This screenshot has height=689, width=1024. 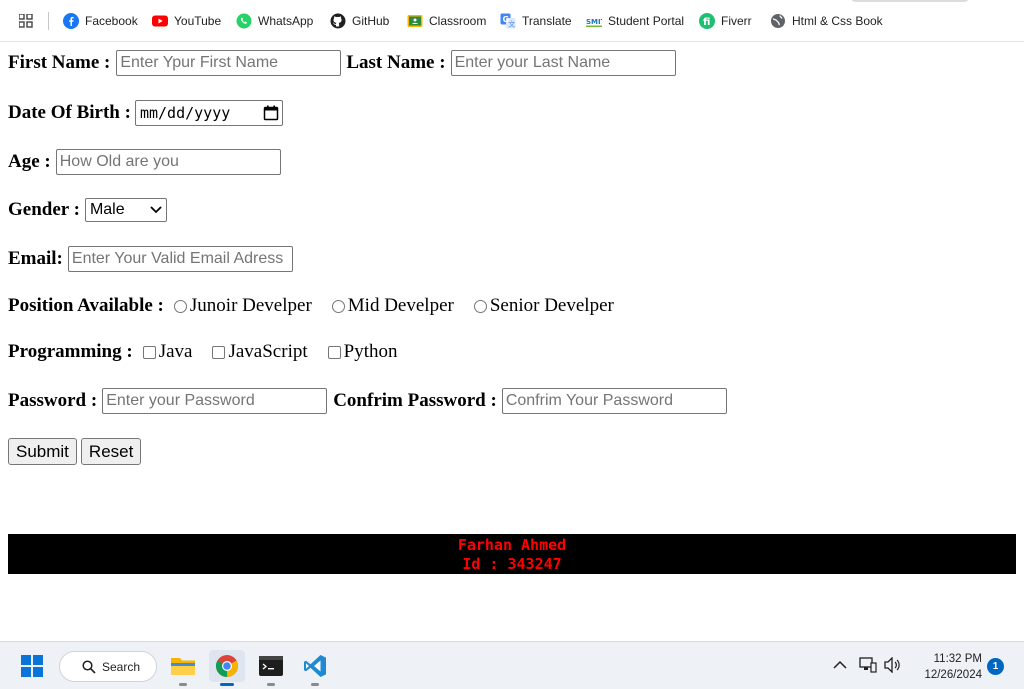 What do you see at coordinates (53, 400) in the screenshot?
I see `password-label: Password :` at bounding box center [53, 400].